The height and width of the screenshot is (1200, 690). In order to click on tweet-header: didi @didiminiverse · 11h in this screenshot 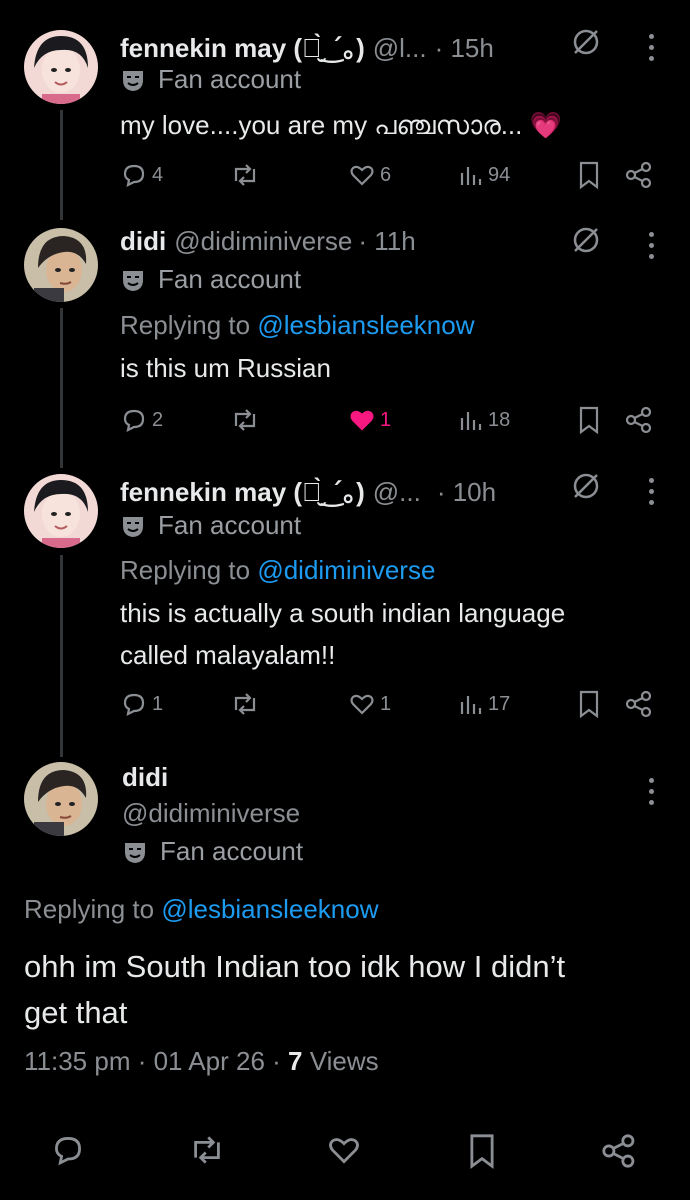, I will do `click(268, 241)`.